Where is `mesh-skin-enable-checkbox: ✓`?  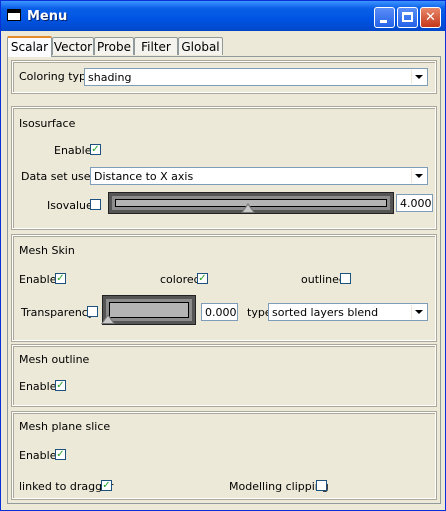
mesh-skin-enable-checkbox: ✓ is located at coordinates (60, 278).